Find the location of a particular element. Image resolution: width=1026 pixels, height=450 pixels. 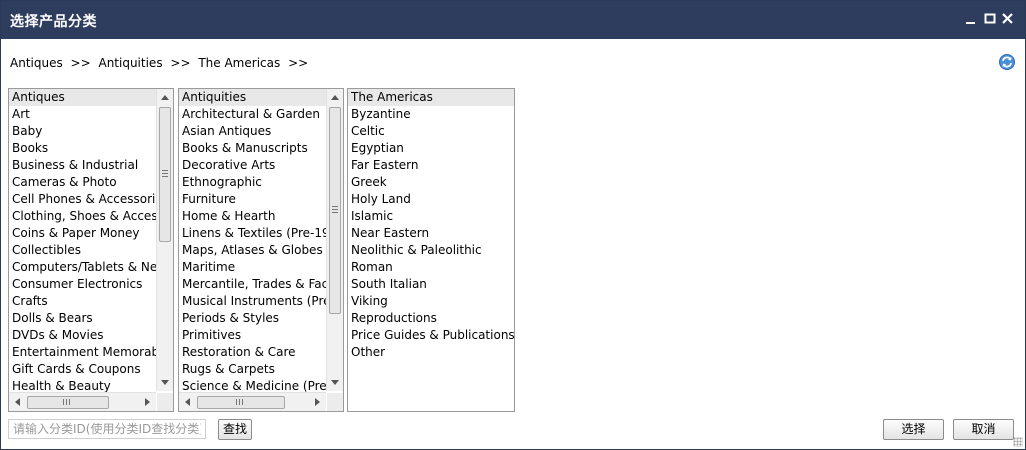

list-item: Restoration & Care is located at coordinates (252, 352).